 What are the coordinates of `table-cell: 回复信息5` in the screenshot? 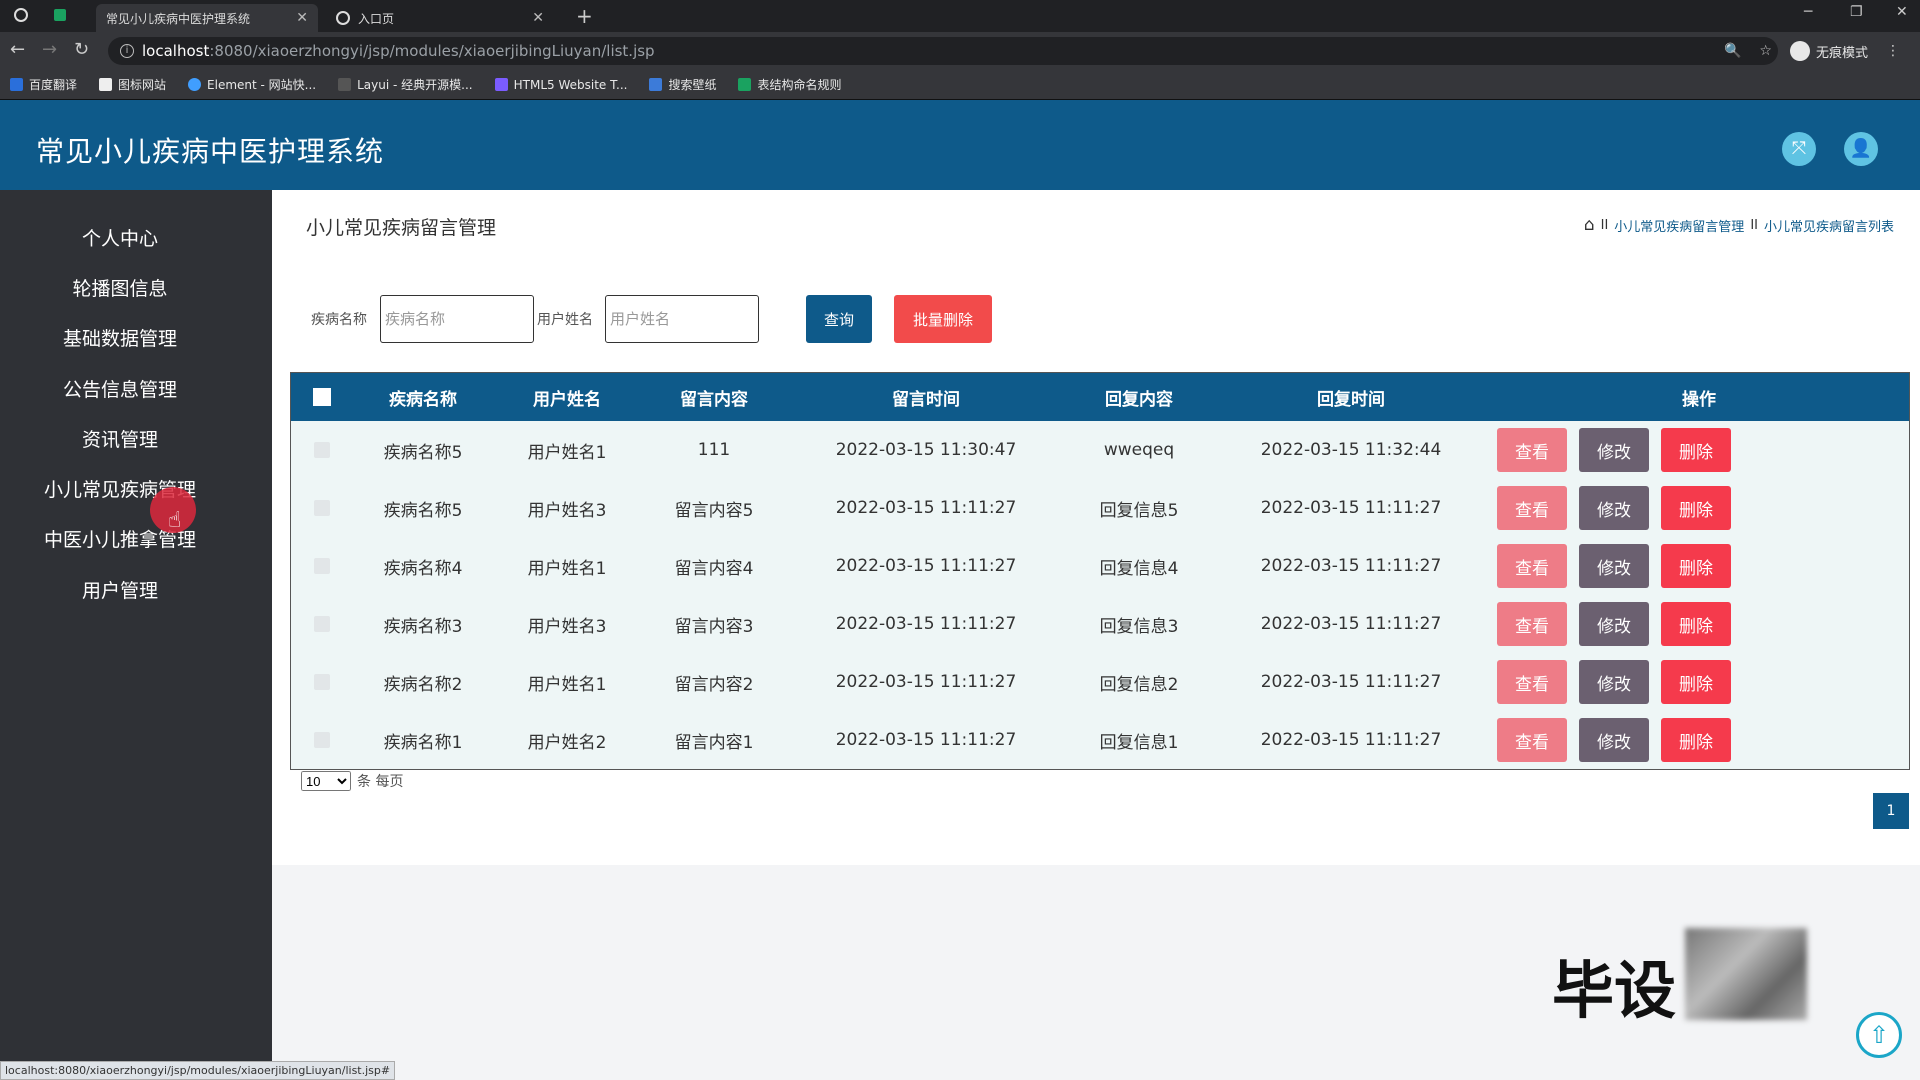 It's located at (1139, 510).